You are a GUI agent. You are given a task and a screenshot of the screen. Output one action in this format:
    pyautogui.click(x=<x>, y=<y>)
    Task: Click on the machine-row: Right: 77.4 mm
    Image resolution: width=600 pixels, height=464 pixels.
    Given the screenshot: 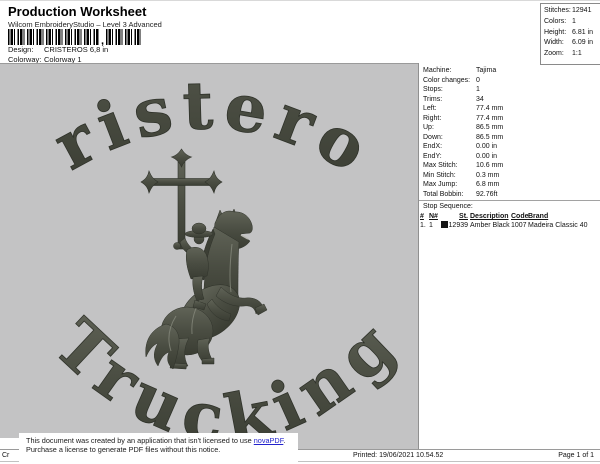 What is the action you would take?
    pyautogui.click(x=463, y=118)
    